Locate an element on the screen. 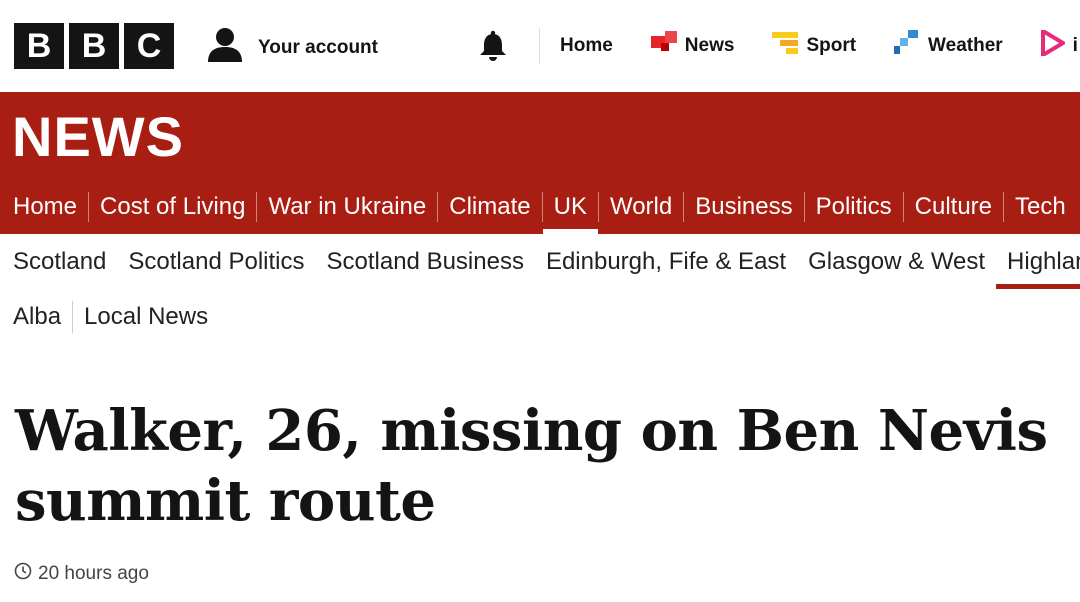 The width and height of the screenshot is (1080, 602). secondary-nav-item: Scotland Politics is located at coordinates (216, 262).